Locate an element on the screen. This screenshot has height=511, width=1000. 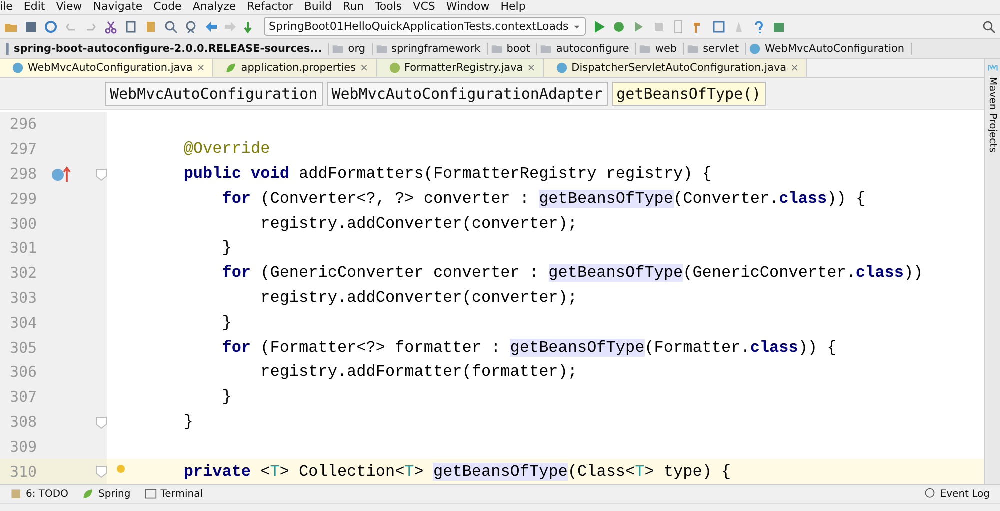
menu-item: Edit is located at coordinates (35, 7).